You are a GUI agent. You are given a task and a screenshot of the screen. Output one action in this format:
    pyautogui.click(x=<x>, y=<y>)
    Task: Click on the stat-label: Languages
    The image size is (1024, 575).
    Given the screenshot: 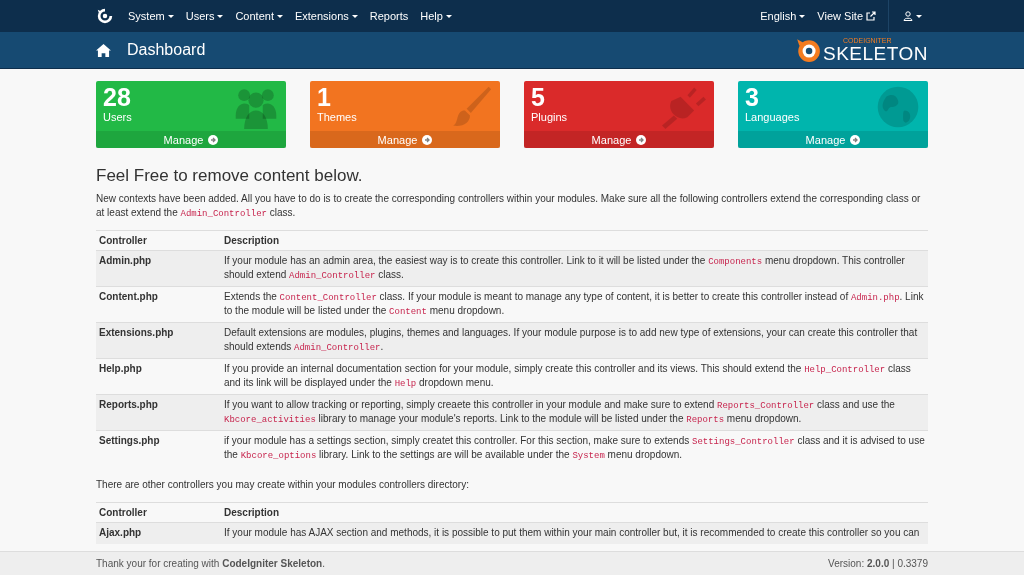 What is the action you would take?
    pyautogui.click(x=772, y=117)
    